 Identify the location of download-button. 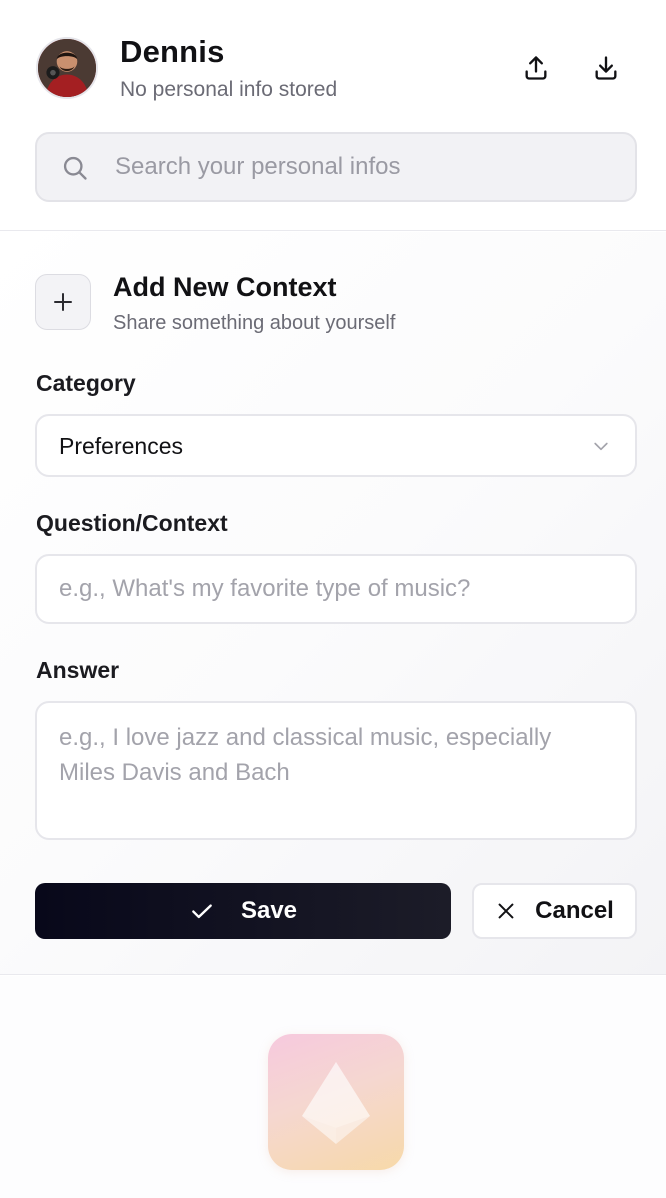
(606, 68).